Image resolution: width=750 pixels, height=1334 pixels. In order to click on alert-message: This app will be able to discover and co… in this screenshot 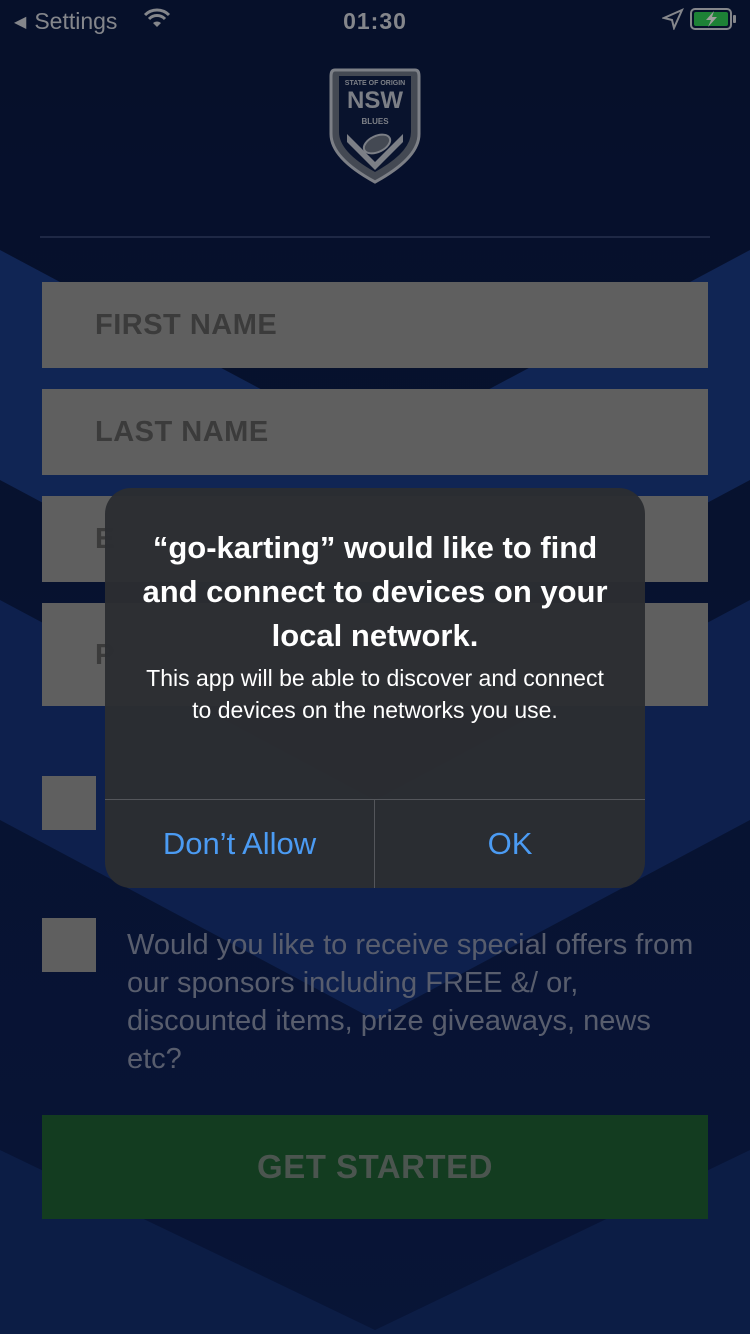, I will do `click(375, 694)`.